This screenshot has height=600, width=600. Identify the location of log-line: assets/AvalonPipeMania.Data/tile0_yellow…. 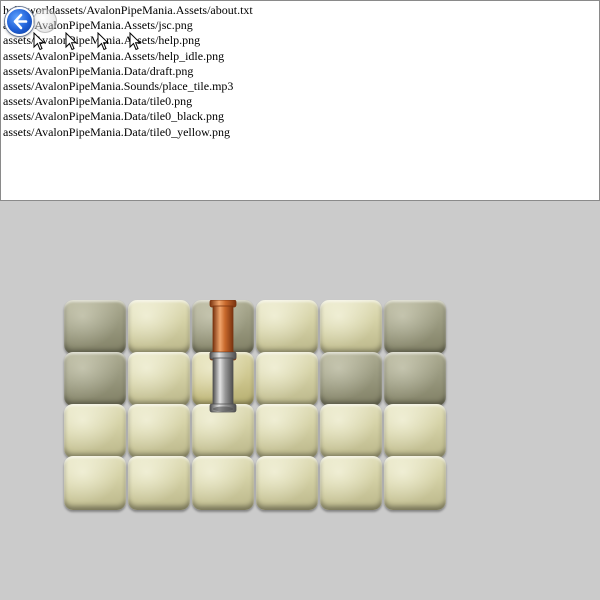
(116, 131).